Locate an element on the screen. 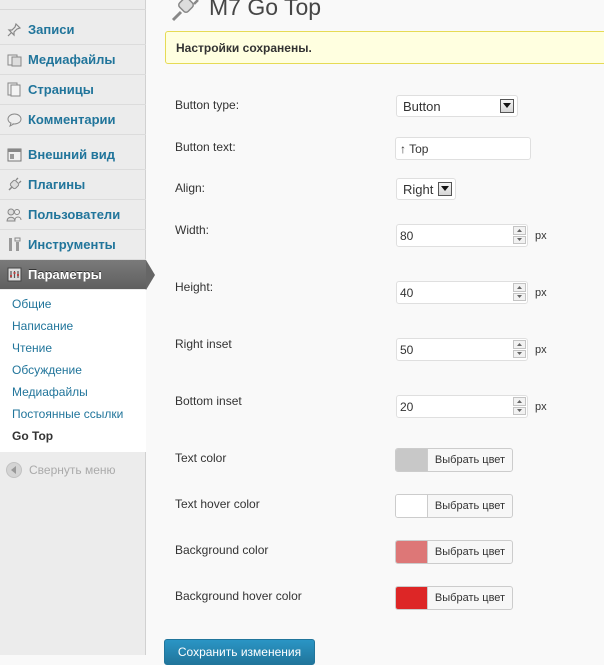  sidebar-item-tools: Инструменты is located at coordinates (73, 245).